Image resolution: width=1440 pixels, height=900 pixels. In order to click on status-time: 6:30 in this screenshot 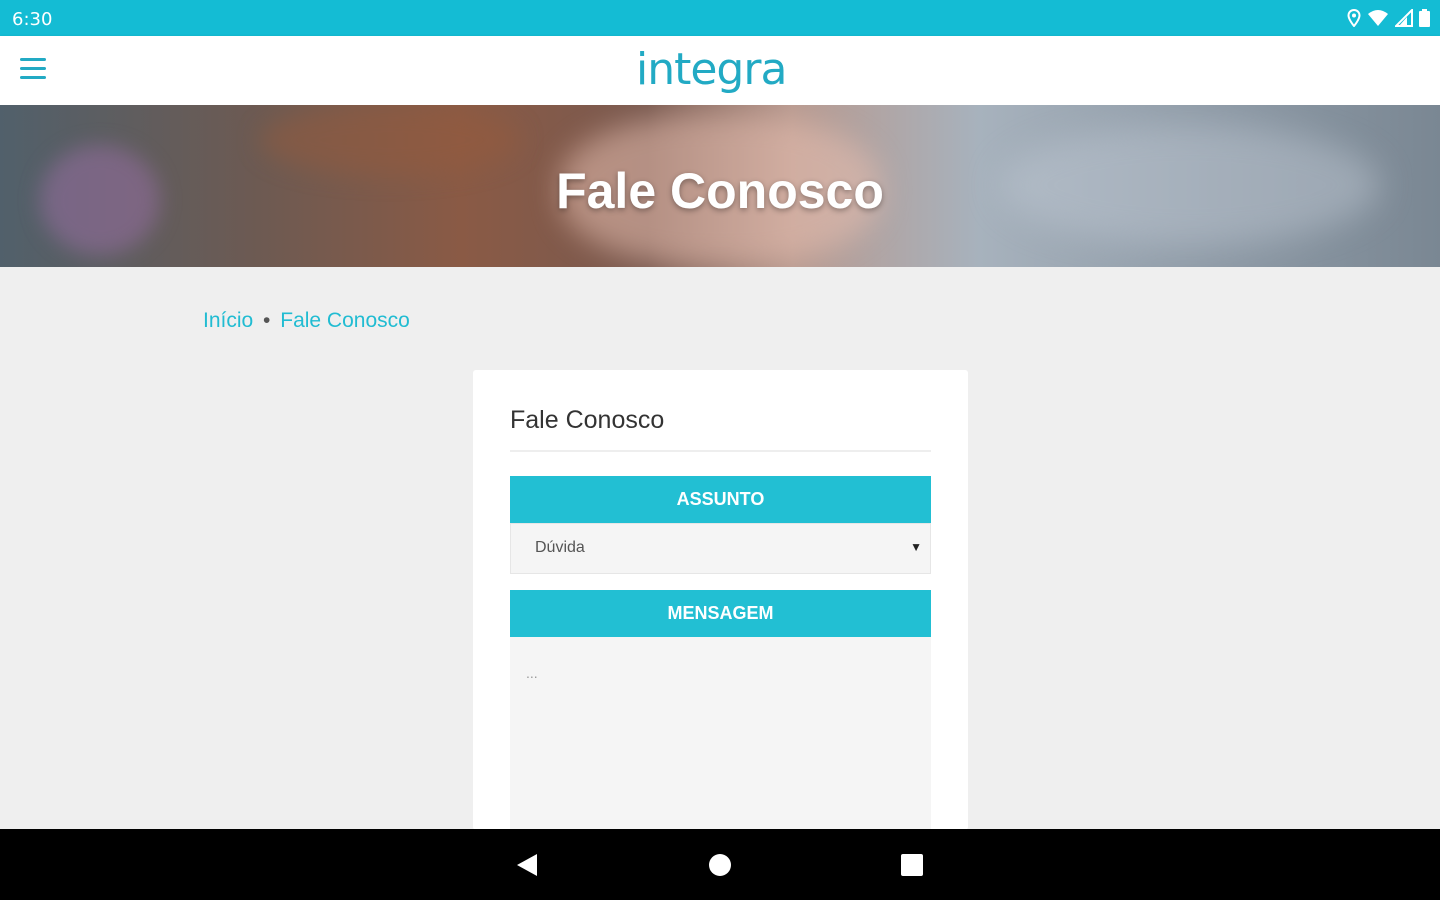, I will do `click(32, 19)`.